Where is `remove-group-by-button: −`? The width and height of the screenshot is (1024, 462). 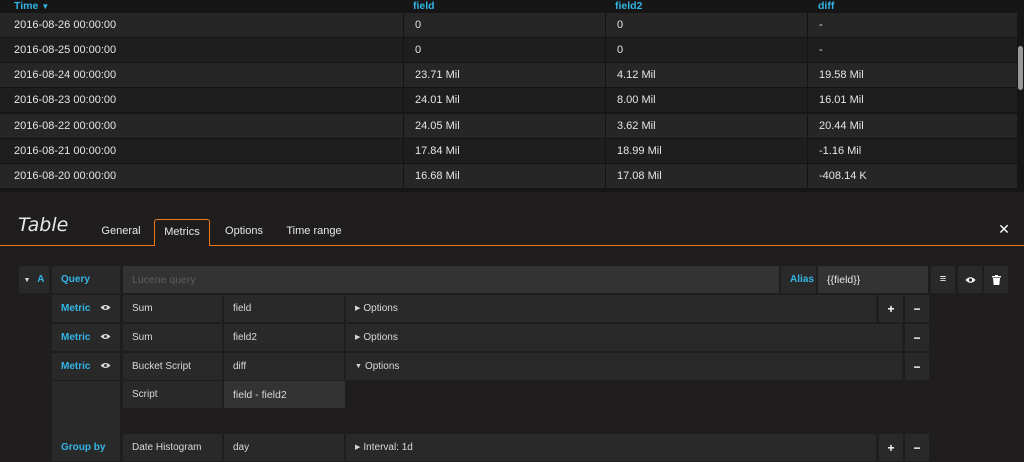
remove-group-by-button: − is located at coordinates (917, 447).